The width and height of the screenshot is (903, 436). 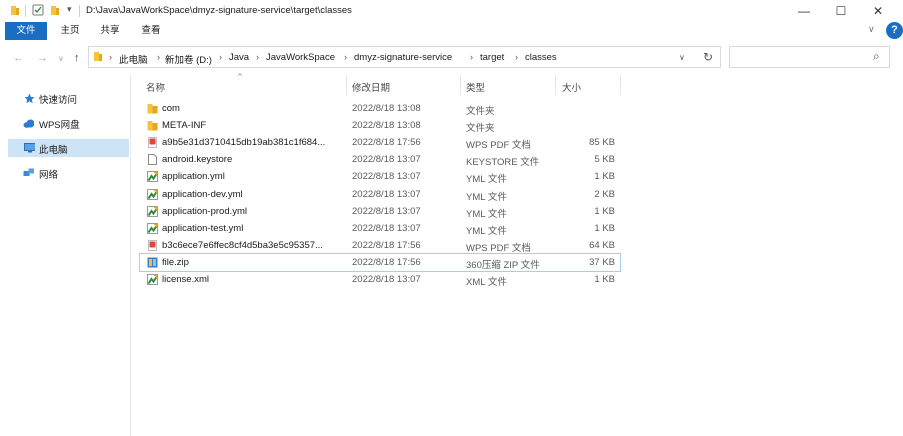 I want to click on sidebar-item-label: 此电脑, so click(x=53, y=150).